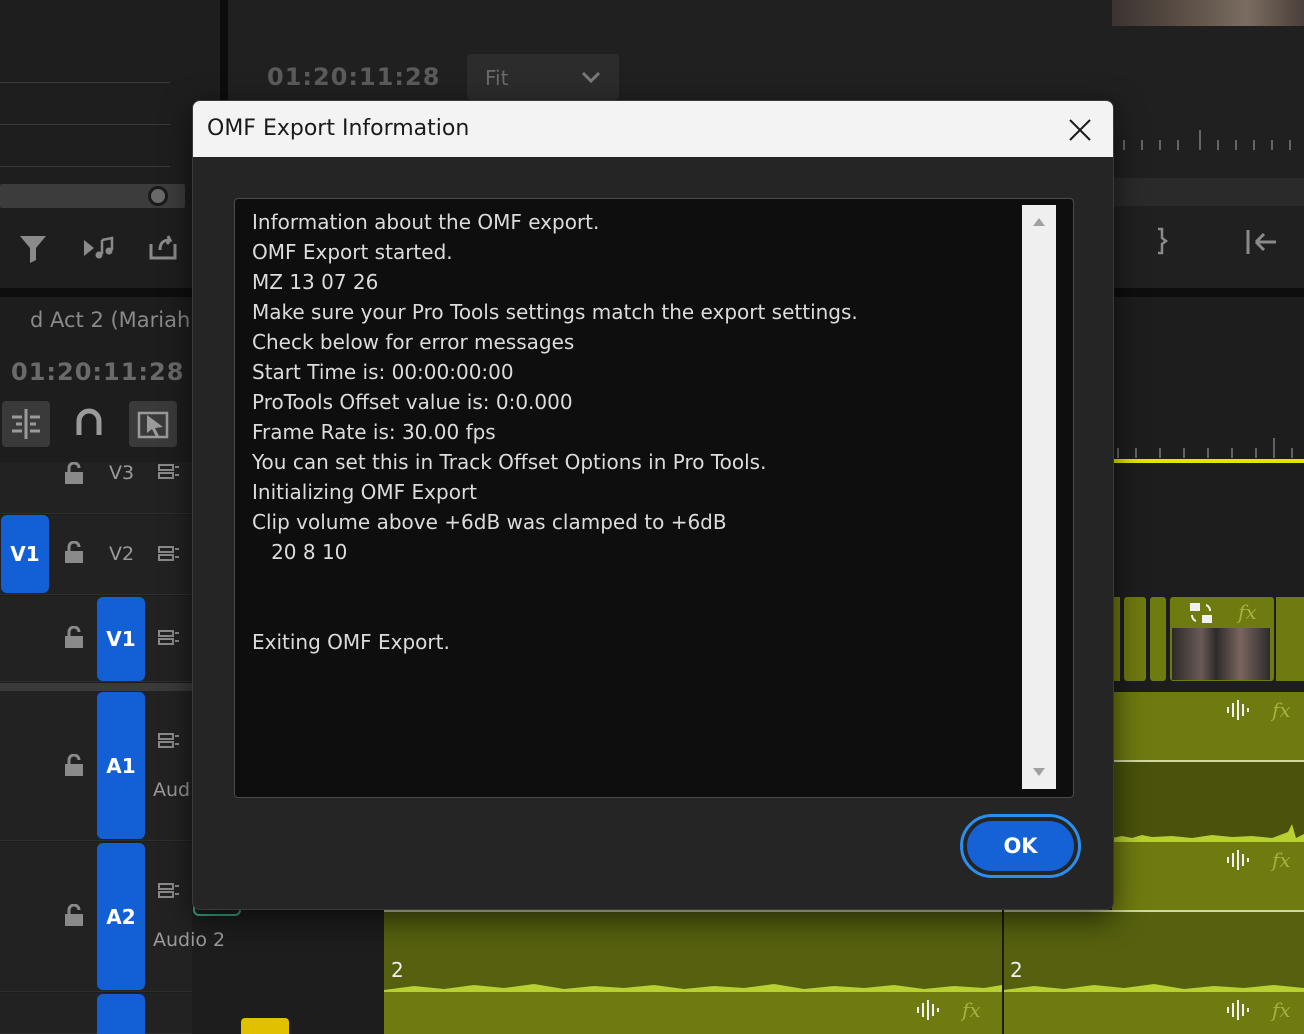 The height and width of the screenshot is (1034, 1304). Describe the element at coordinates (426, 222) in the screenshot. I see `log-line: Information about the OMF export.` at that location.